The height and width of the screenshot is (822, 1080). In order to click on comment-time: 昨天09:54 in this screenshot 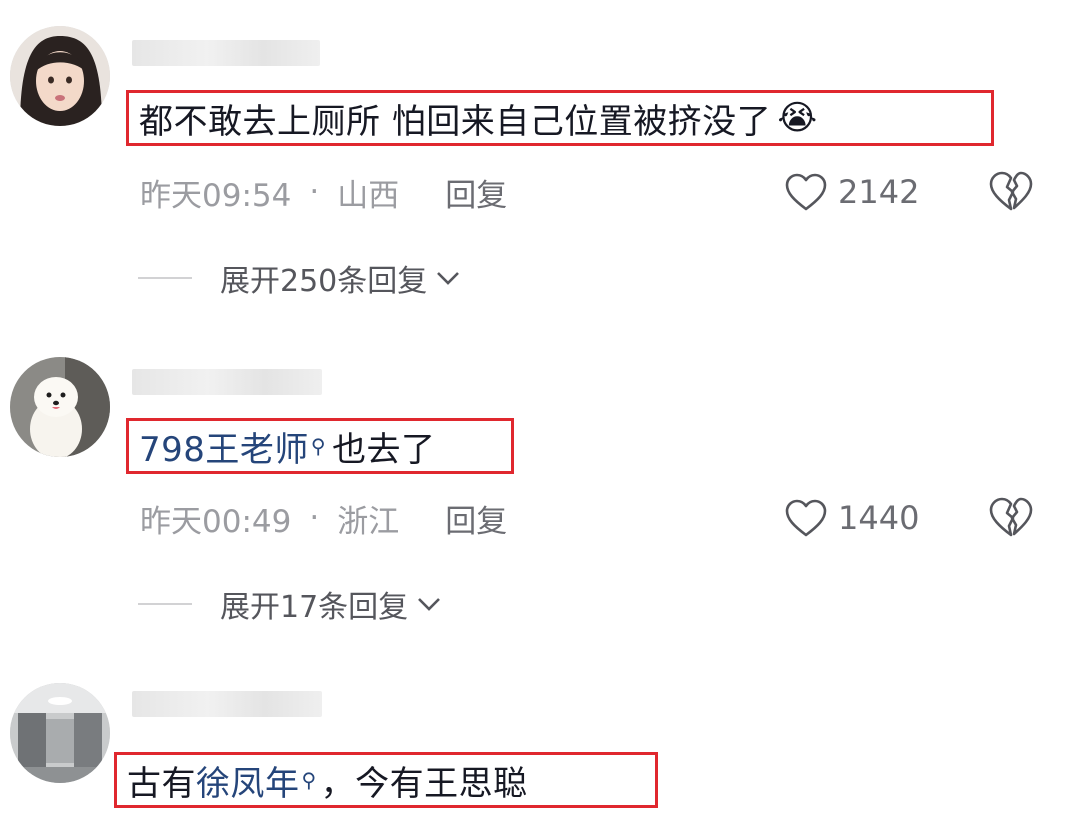, I will do `click(216, 195)`.